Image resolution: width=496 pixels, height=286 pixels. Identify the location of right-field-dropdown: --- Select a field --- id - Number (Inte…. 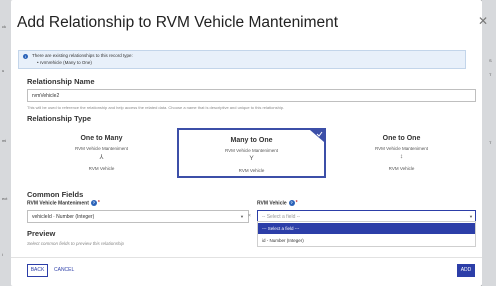
(366, 234).